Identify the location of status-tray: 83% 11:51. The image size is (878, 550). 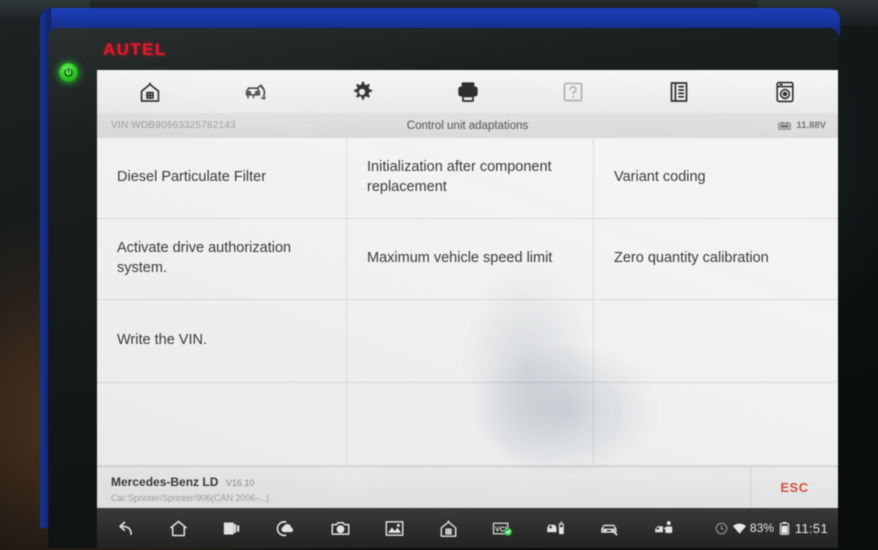
(771, 528).